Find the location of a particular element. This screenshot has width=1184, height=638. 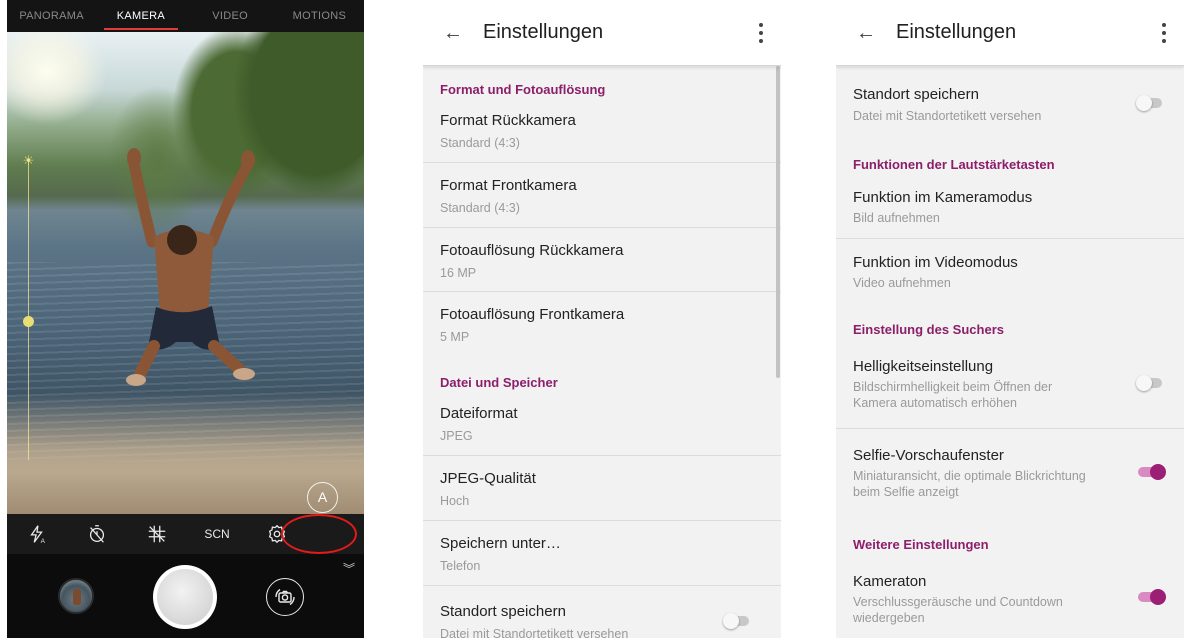

switch-camera-button is located at coordinates (285, 597).